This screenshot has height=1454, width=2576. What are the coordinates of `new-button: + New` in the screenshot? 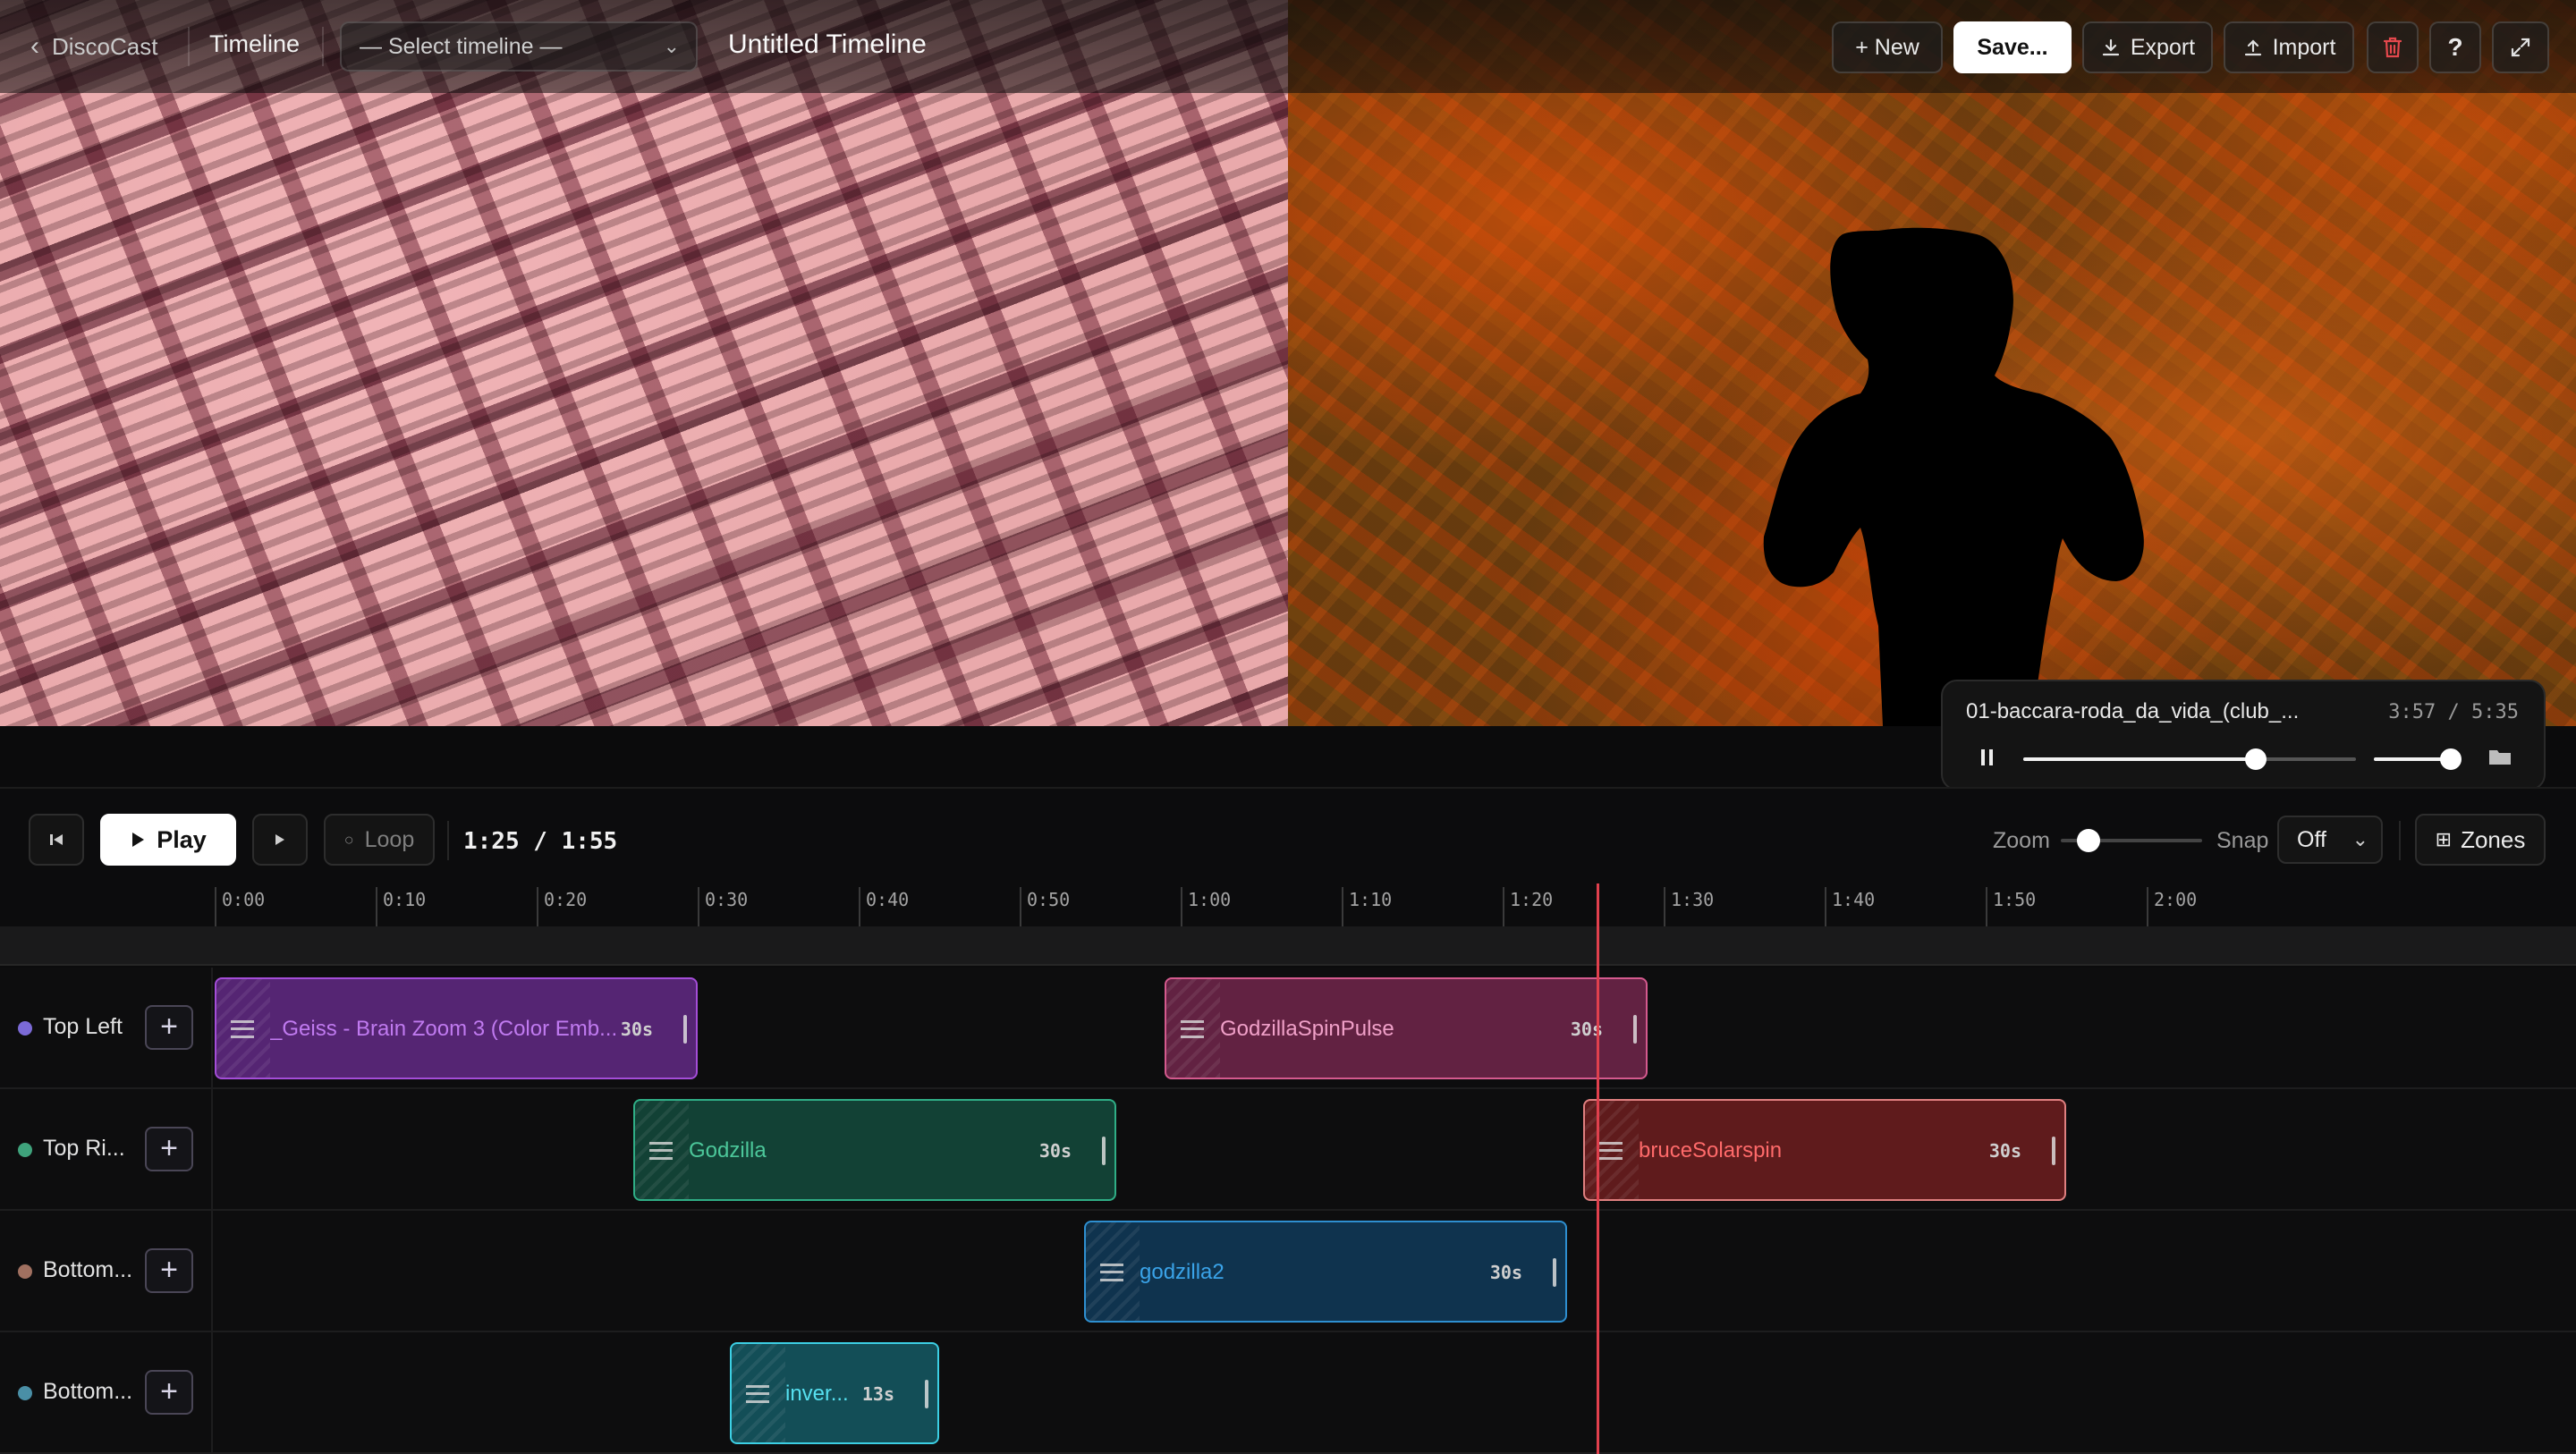 It's located at (1887, 47).